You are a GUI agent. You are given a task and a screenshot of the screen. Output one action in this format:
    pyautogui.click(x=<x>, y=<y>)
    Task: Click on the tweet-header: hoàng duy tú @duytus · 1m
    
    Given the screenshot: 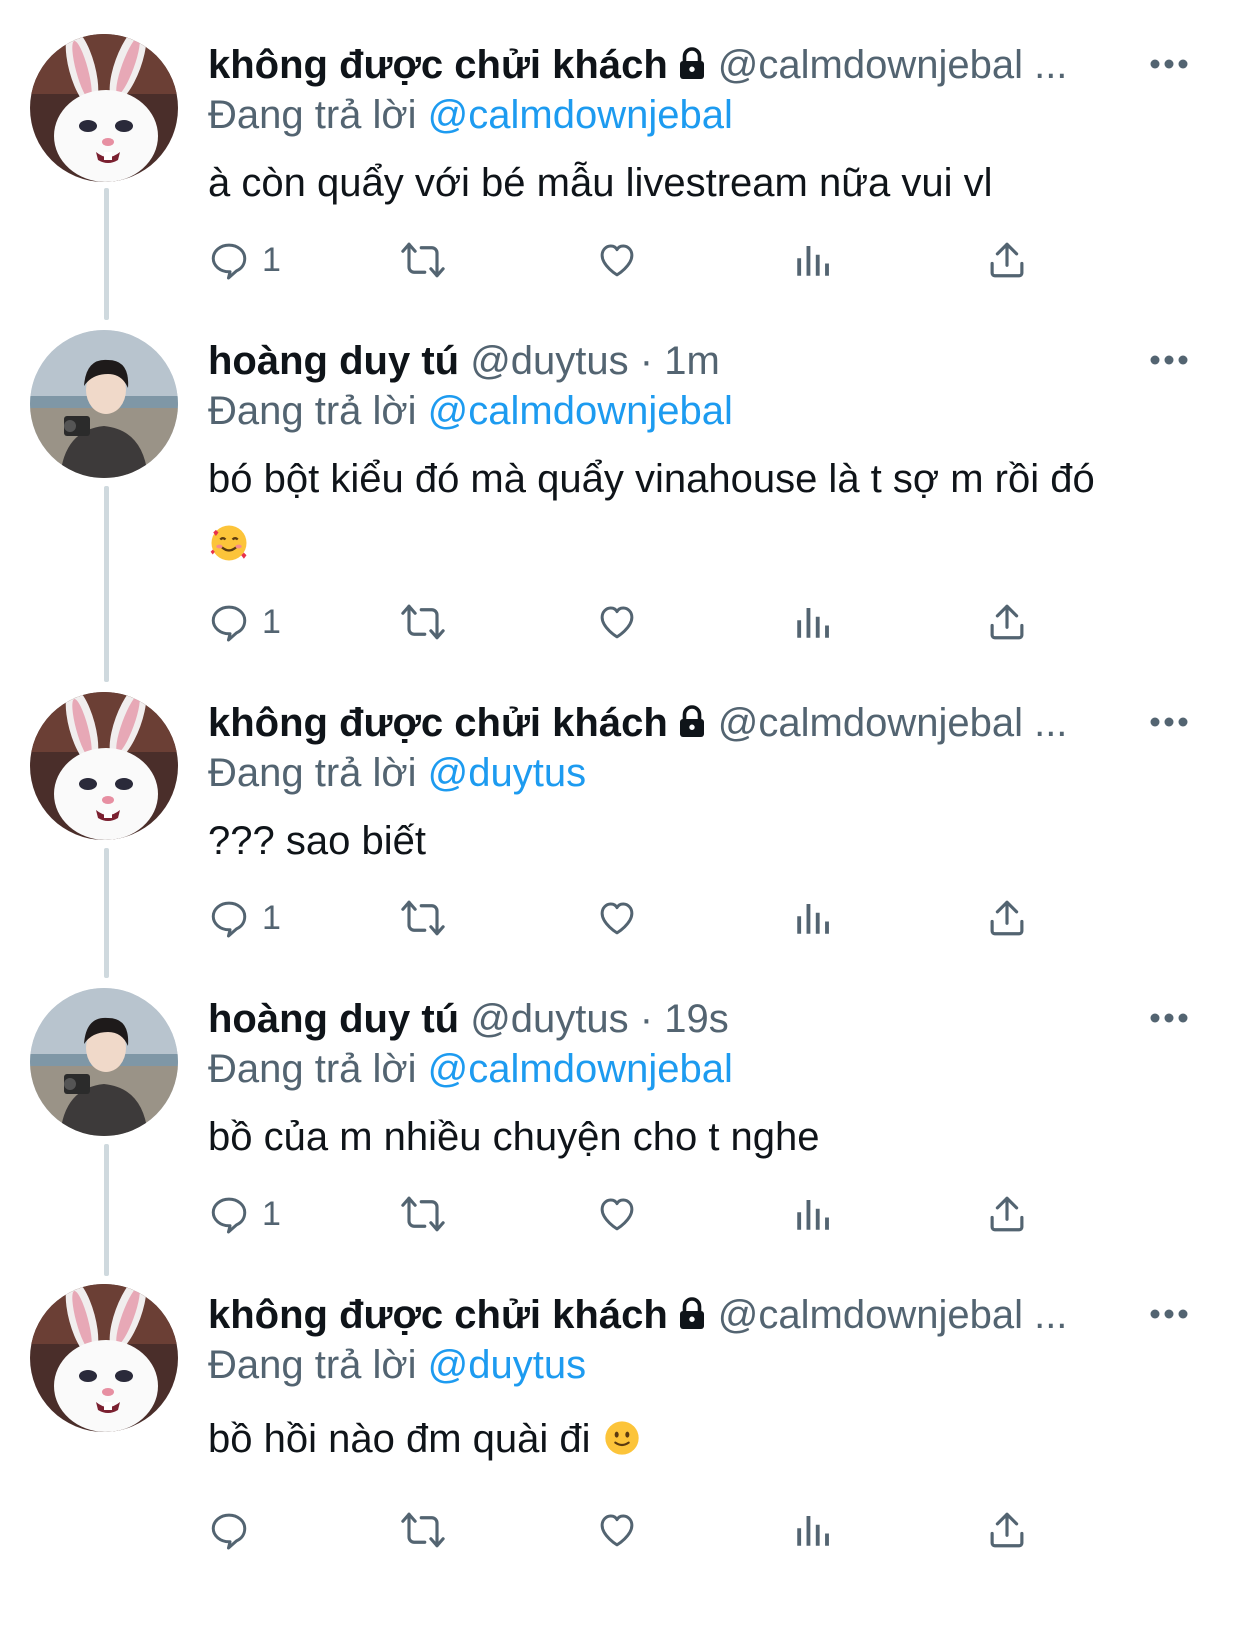 What is the action you would take?
    pyautogui.click(x=668, y=361)
    